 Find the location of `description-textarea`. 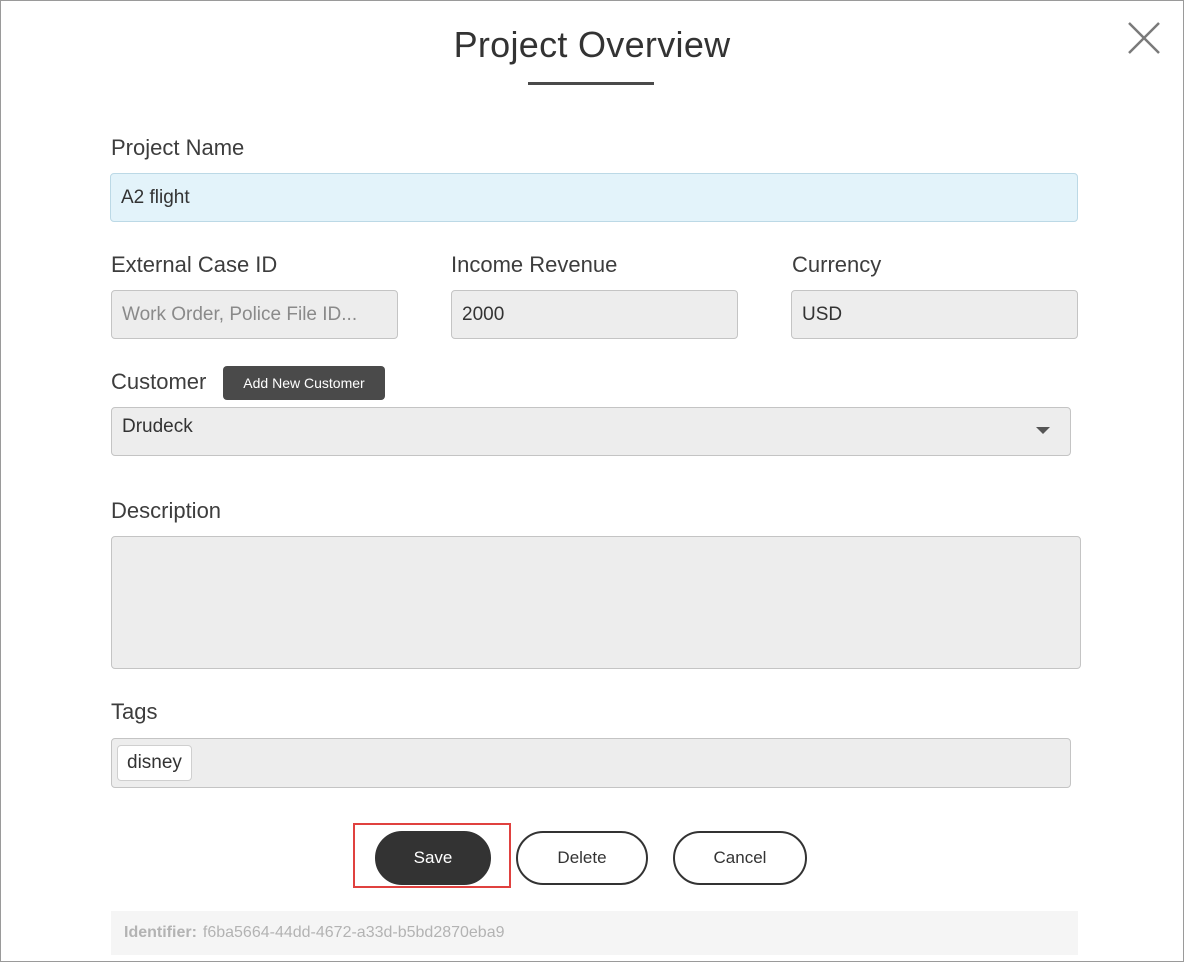

description-textarea is located at coordinates (596, 602).